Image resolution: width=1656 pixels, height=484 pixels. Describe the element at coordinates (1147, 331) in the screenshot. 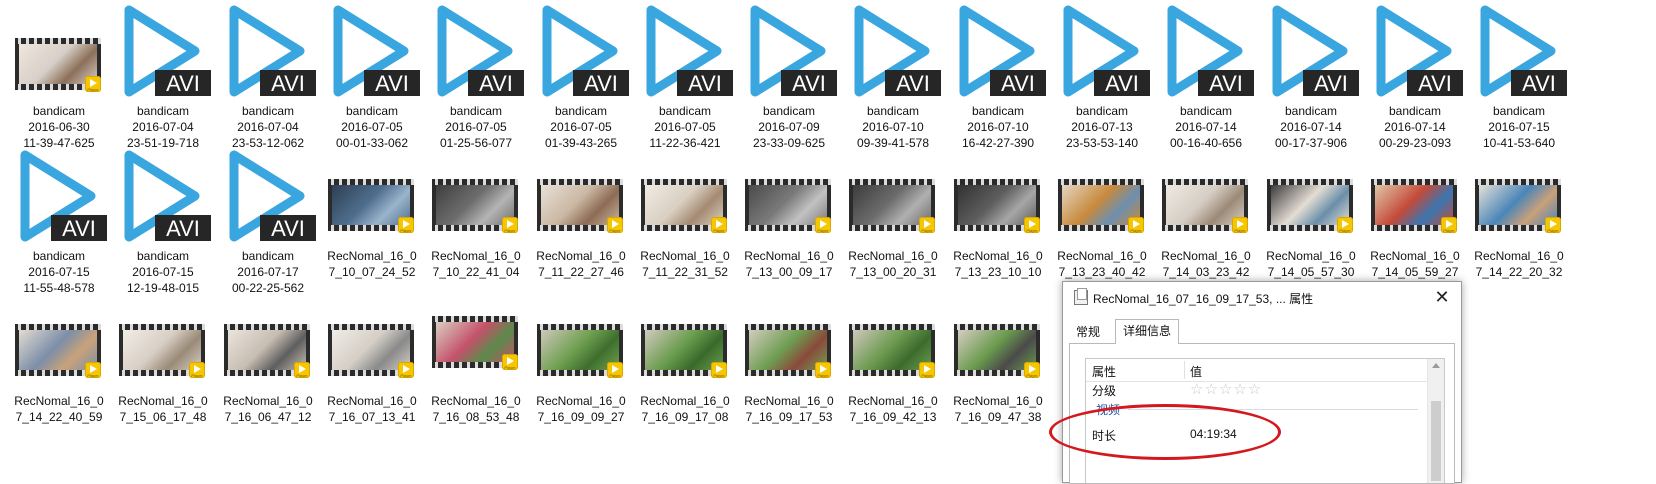

I see `tab-details: 详细信息` at that location.